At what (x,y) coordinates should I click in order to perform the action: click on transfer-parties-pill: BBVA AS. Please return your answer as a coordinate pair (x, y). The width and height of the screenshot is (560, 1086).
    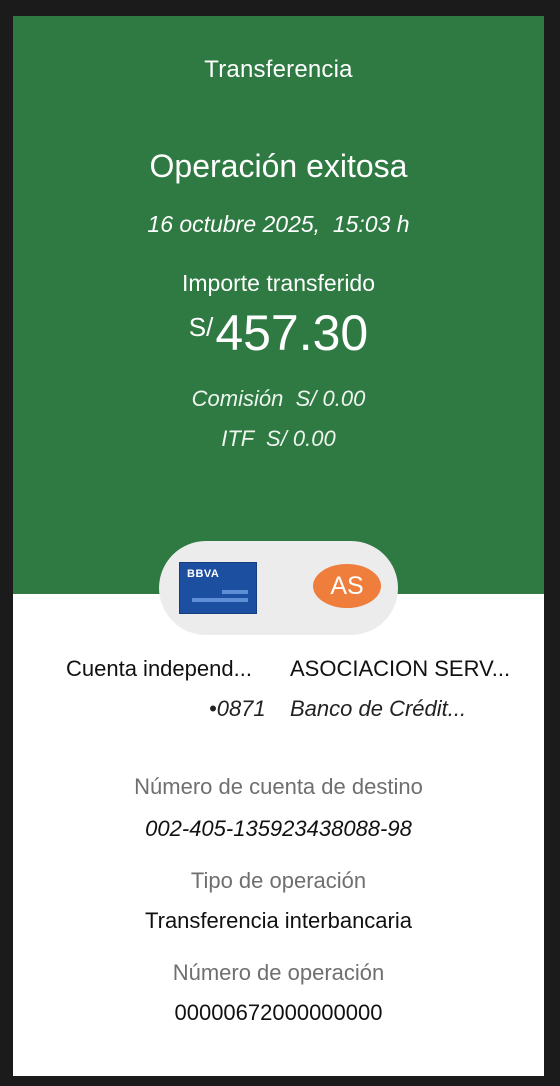
    Looking at the image, I should click on (278, 588).